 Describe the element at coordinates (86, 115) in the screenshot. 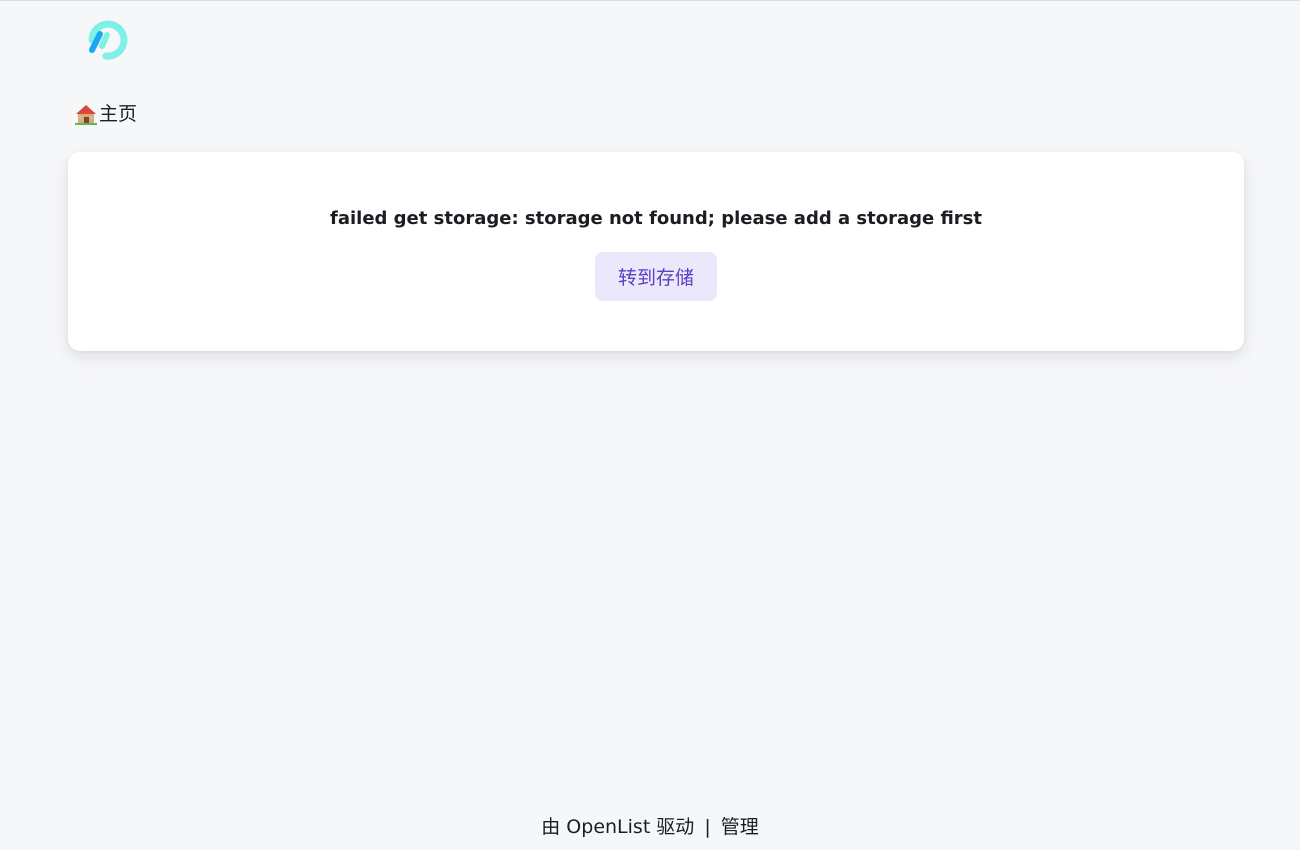

I see `house-icon` at that location.